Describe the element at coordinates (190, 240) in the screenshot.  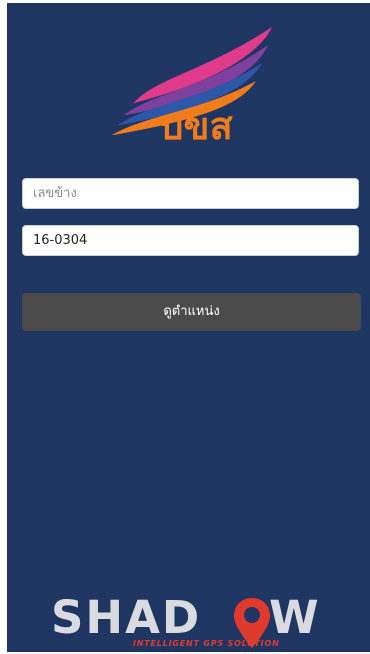
I see `vehicle-code-input` at that location.